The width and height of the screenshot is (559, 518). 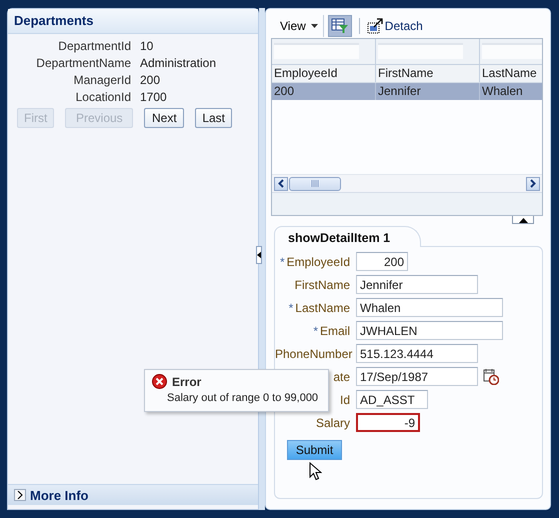 What do you see at coordinates (491, 376) in the screenshot?
I see `calendar-clock-icon` at bounding box center [491, 376].